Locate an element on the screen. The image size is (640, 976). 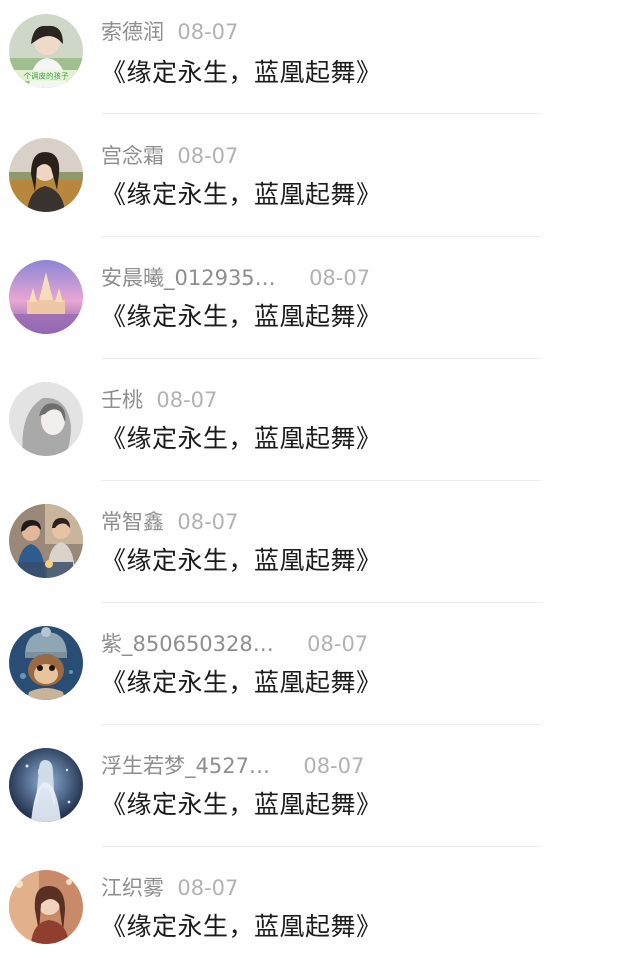
monkey-hat-avatar is located at coordinates (46, 663).